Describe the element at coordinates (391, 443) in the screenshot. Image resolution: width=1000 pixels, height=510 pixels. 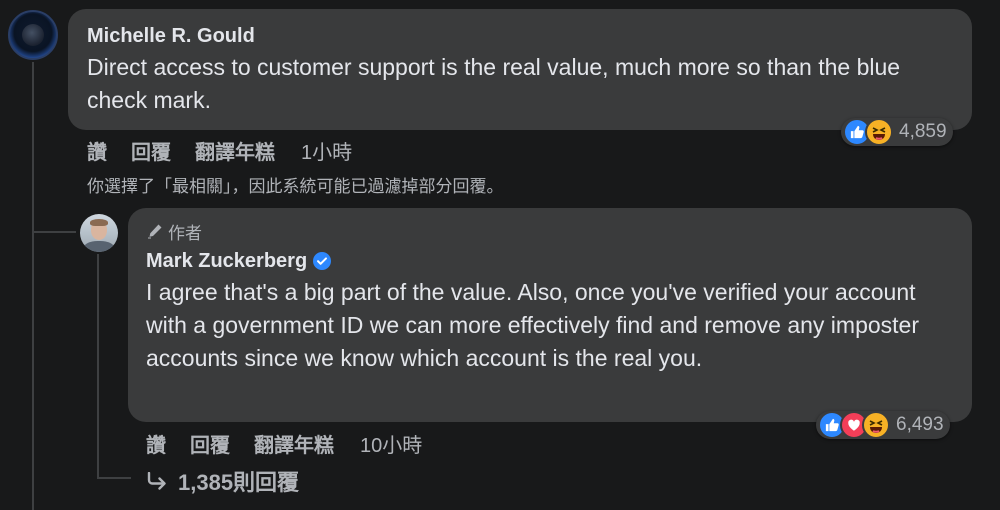
I see `reply-timestamp: 10小時` at that location.